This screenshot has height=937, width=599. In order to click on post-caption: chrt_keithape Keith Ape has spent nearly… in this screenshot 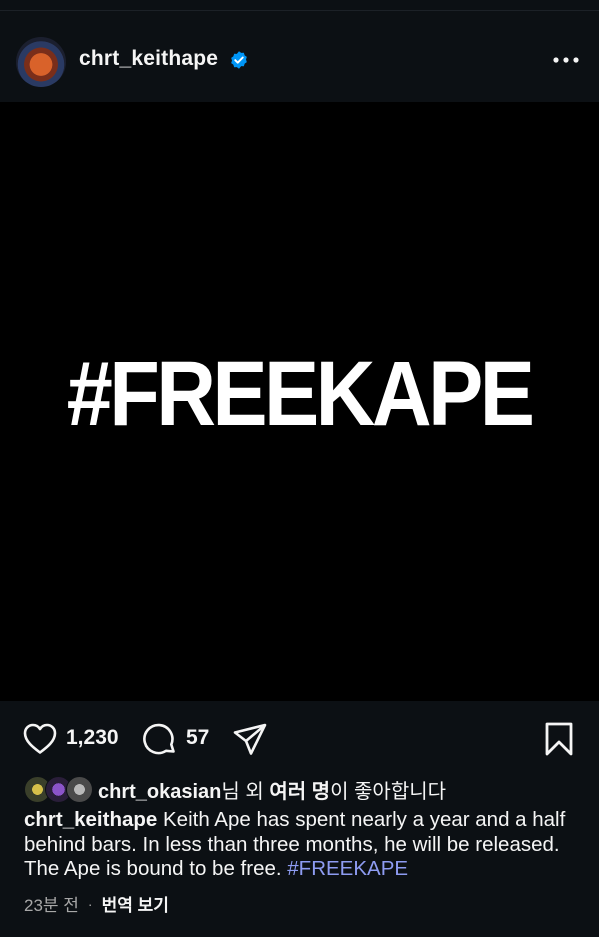, I will do `click(302, 845)`.